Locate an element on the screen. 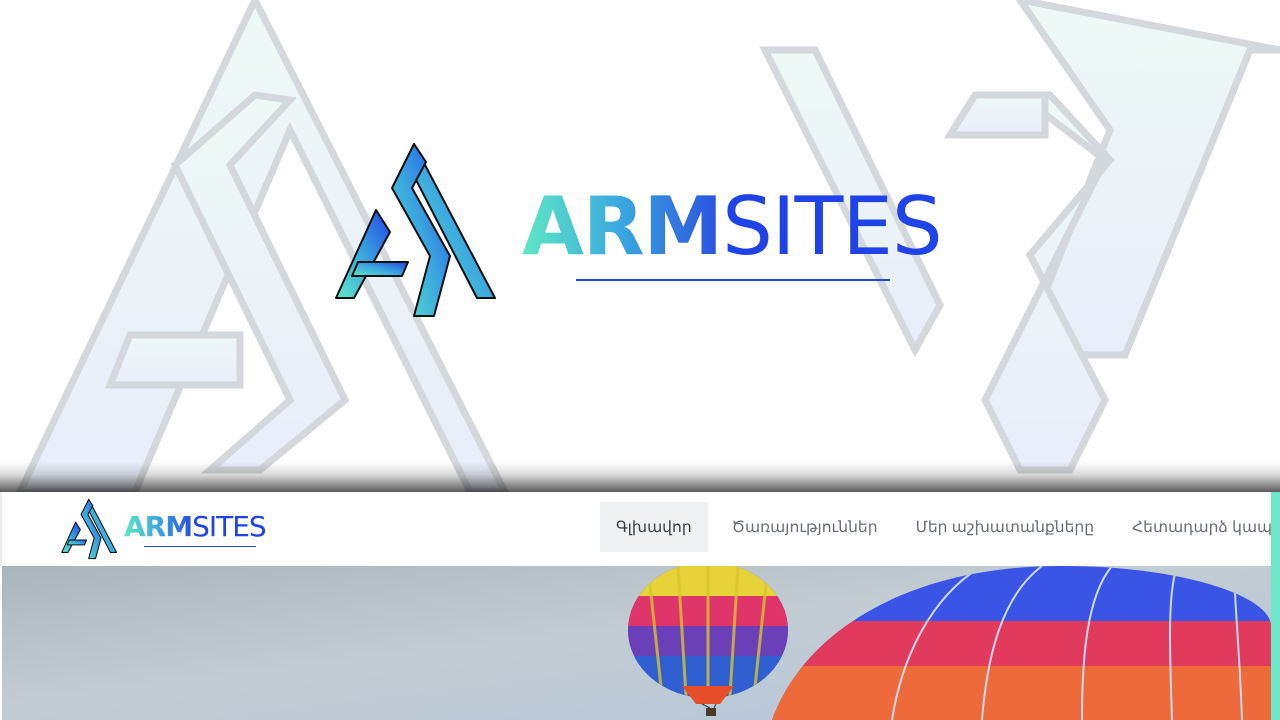 The width and height of the screenshot is (1280, 720). nav-item-label: Գլխավոր is located at coordinates (654, 527).